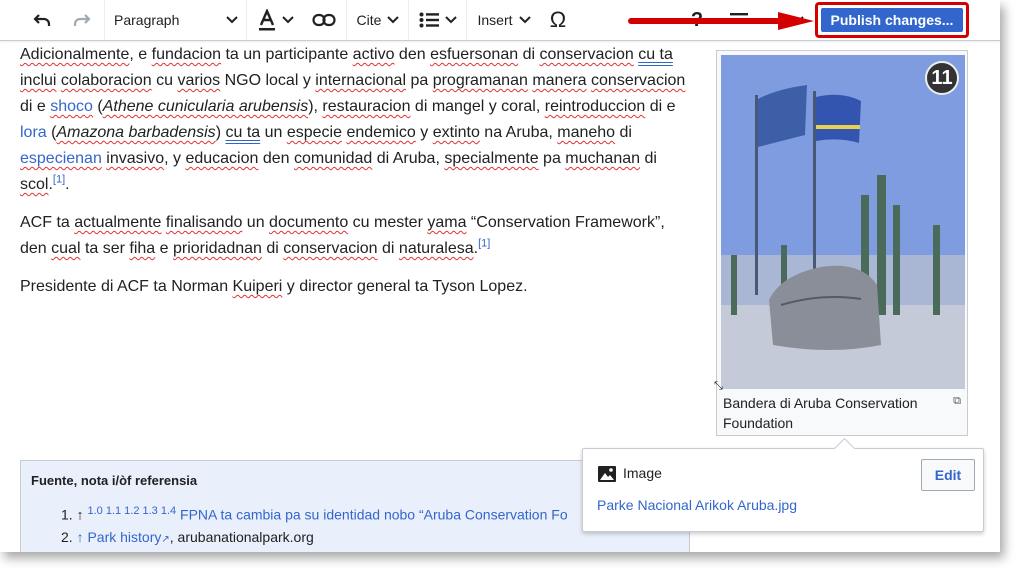 Image resolution: width=1023 pixels, height=573 pixels. What do you see at coordinates (405, 286) in the screenshot?
I see `text: y director general ta Tyson Lopez.` at bounding box center [405, 286].